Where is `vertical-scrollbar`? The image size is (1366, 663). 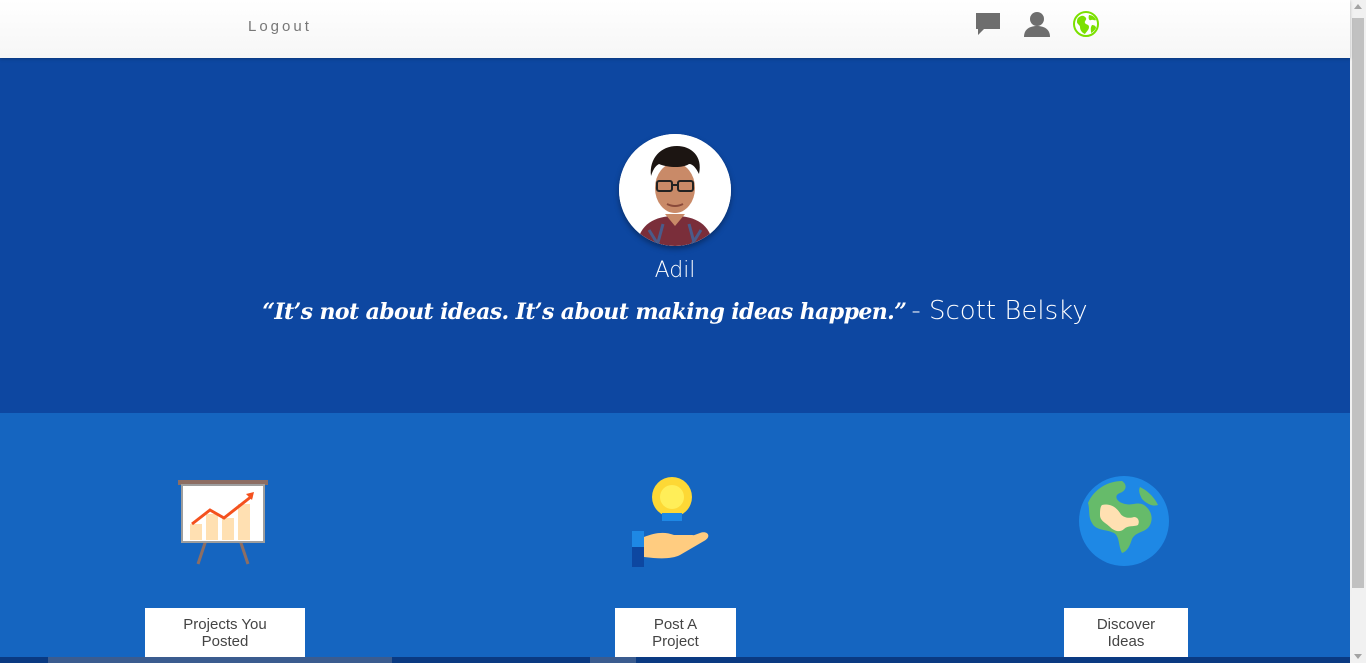 vertical-scrollbar is located at coordinates (1358, 331).